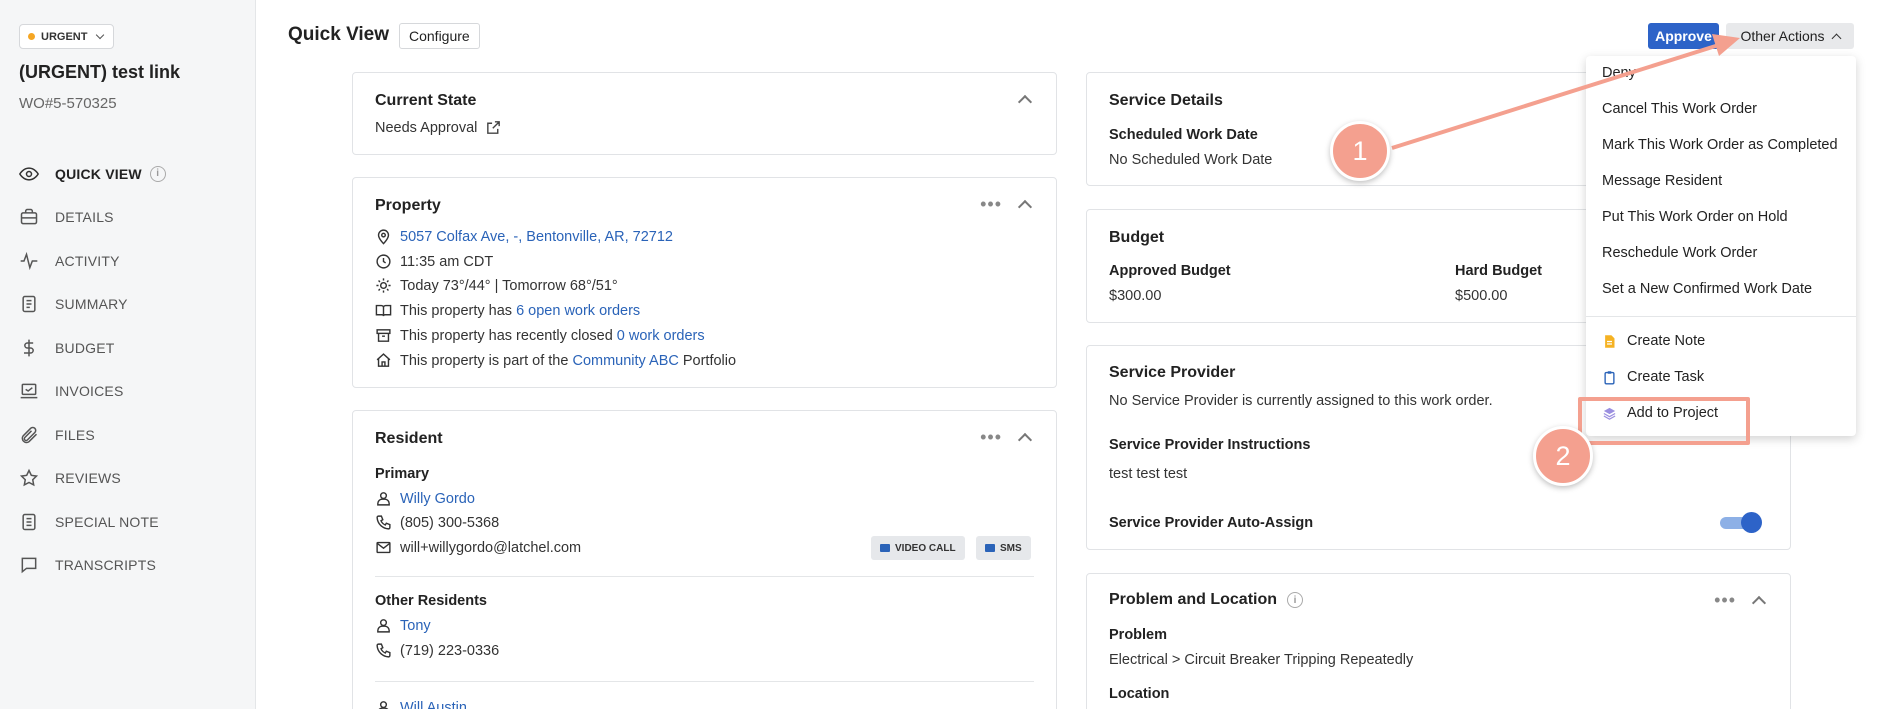 This screenshot has height=709, width=1883. I want to click on card-title: Budget, so click(1137, 237).